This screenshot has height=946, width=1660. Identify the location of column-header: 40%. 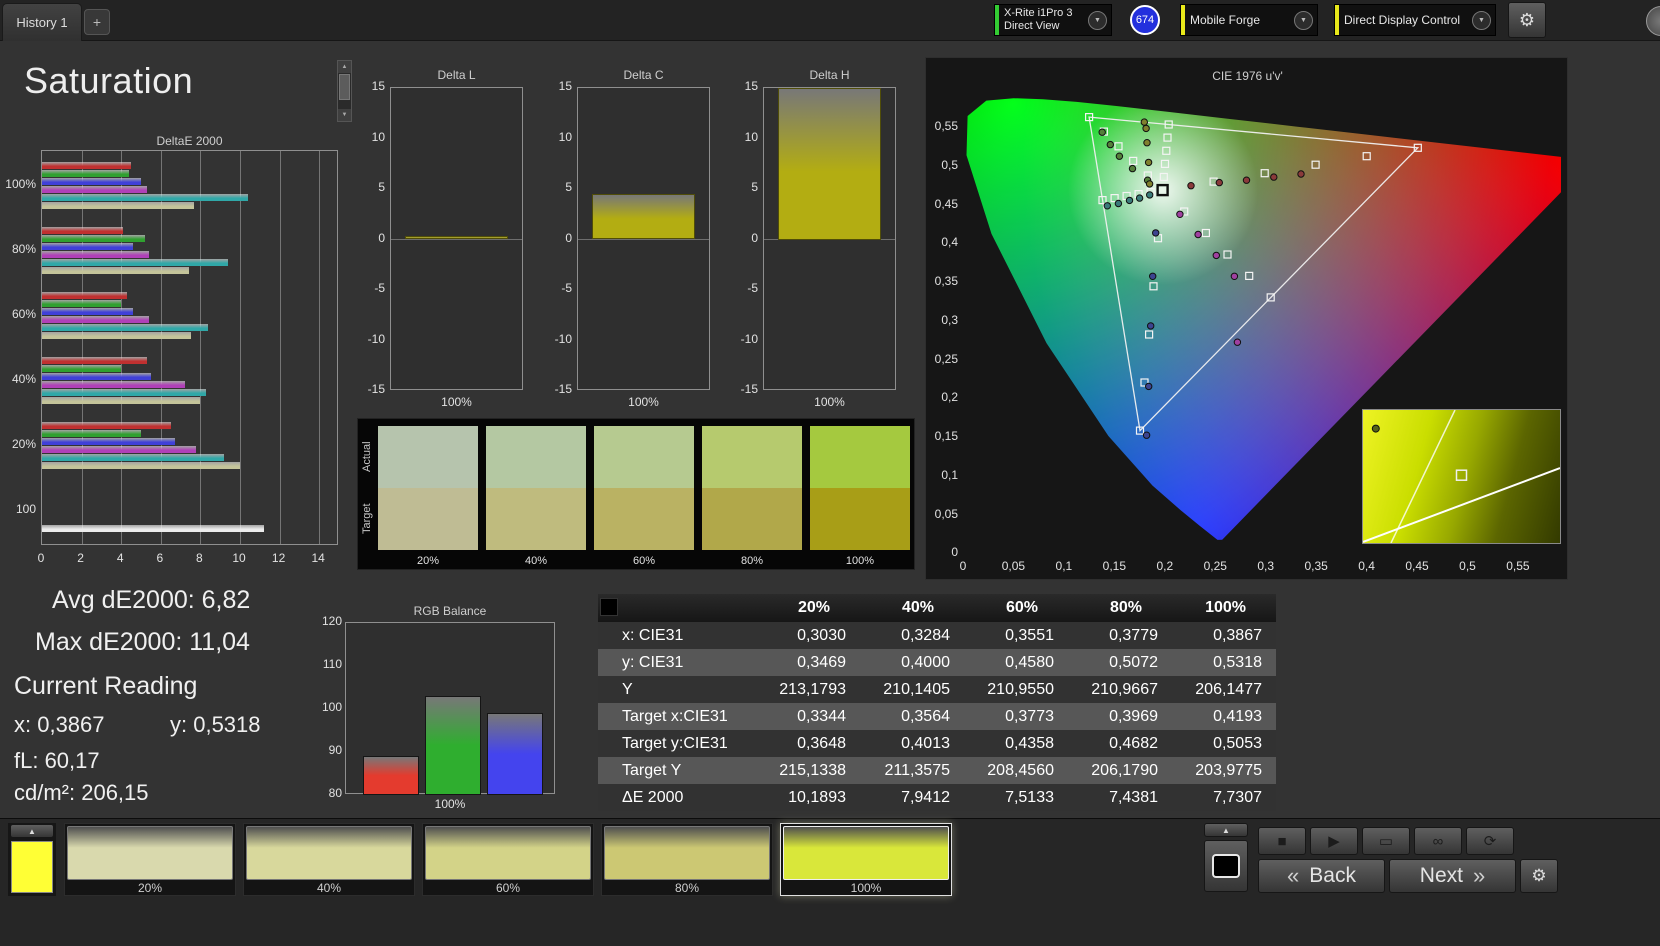
(917, 607).